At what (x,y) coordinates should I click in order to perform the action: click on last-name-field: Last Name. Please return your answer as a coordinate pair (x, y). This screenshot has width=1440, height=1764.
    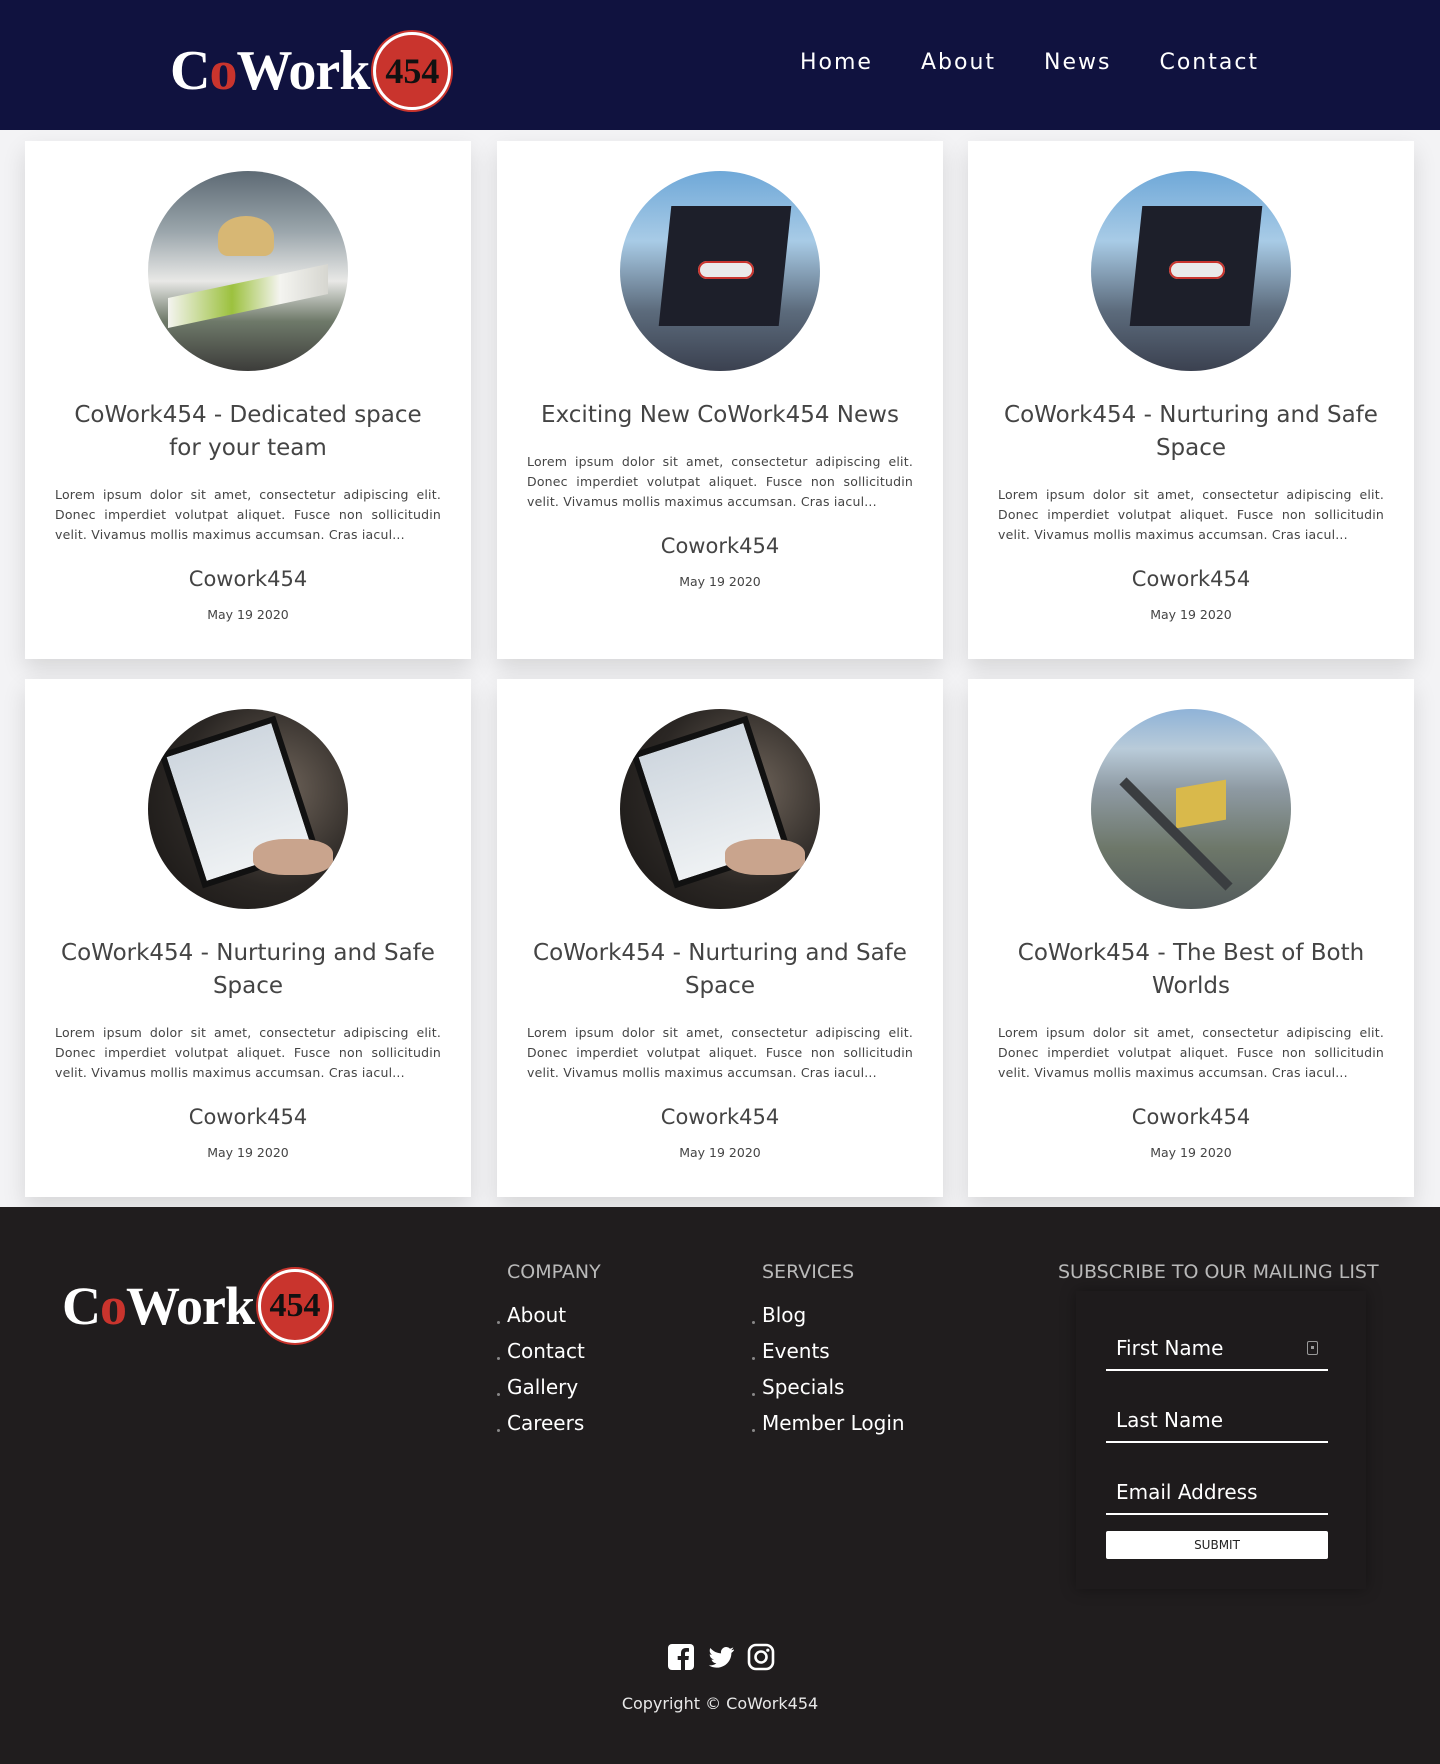
    Looking at the image, I should click on (1217, 1421).